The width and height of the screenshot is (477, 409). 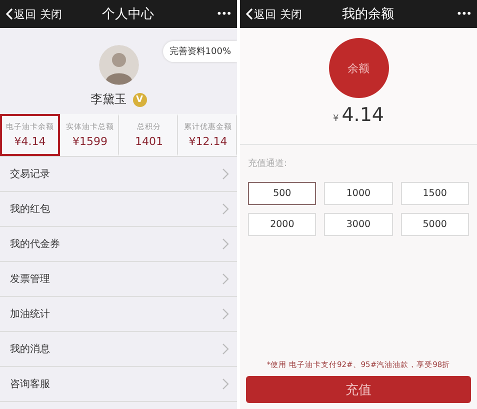 I want to click on menu-label: 加油统计, so click(x=30, y=314).